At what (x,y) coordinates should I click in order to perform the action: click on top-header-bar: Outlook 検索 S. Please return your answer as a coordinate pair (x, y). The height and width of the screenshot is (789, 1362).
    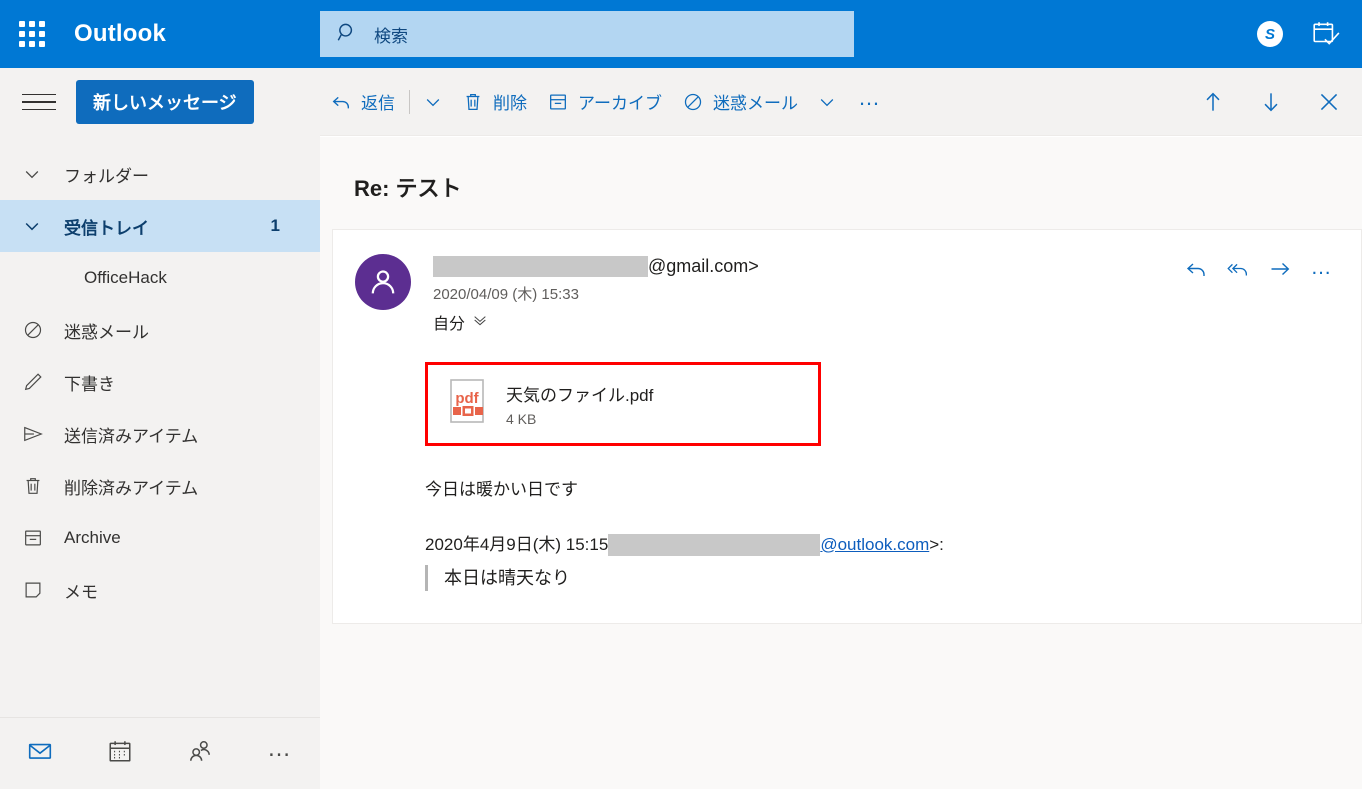
    Looking at the image, I should click on (681, 34).